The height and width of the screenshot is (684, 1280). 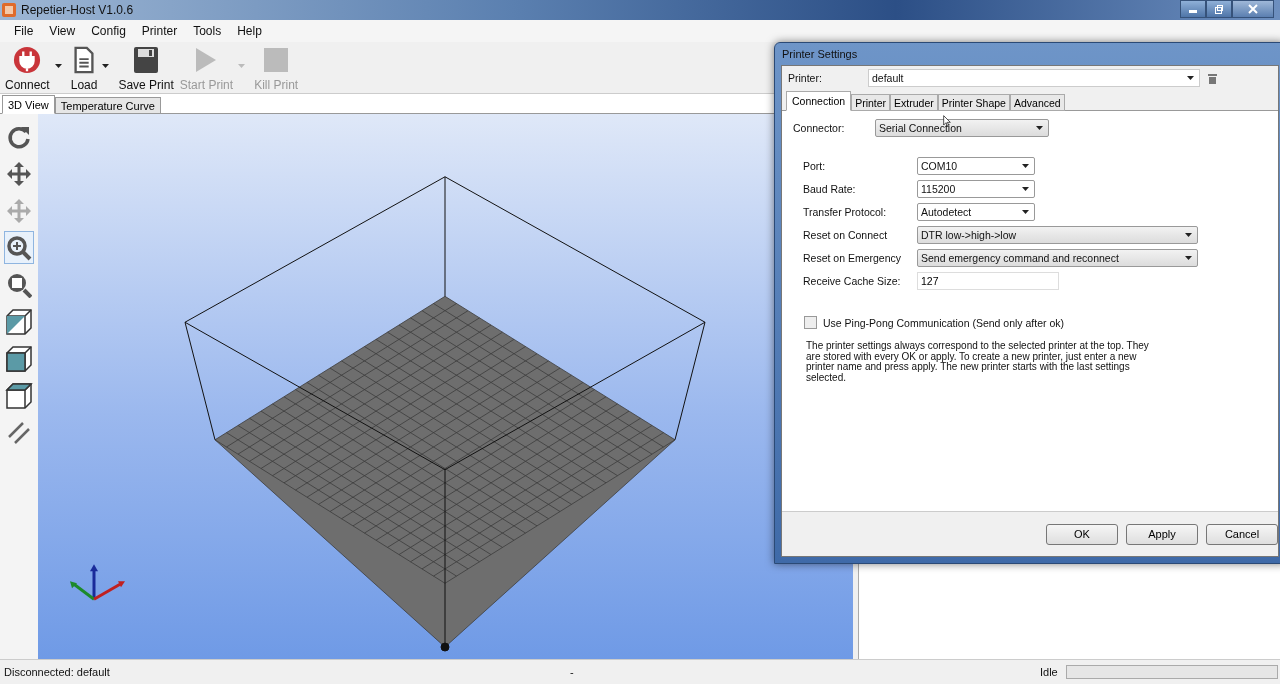 What do you see at coordinates (1034, 78) in the screenshot?
I see `printer-dropdown: default` at bounding box center [1034, 78].